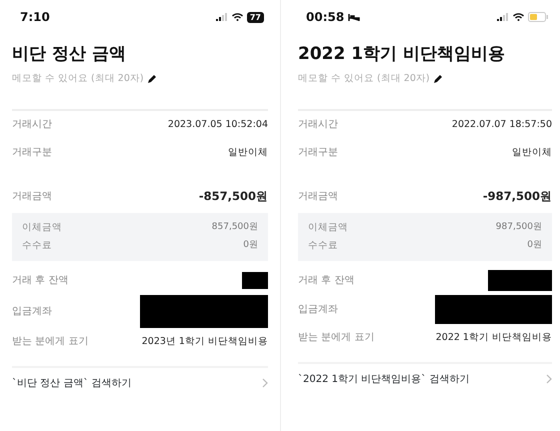 The image size is (560, 431). What do you see at coordinates (519, 227) in the screenshot?
I see `field-value: 987,500원` at bounding box center [519, 227].